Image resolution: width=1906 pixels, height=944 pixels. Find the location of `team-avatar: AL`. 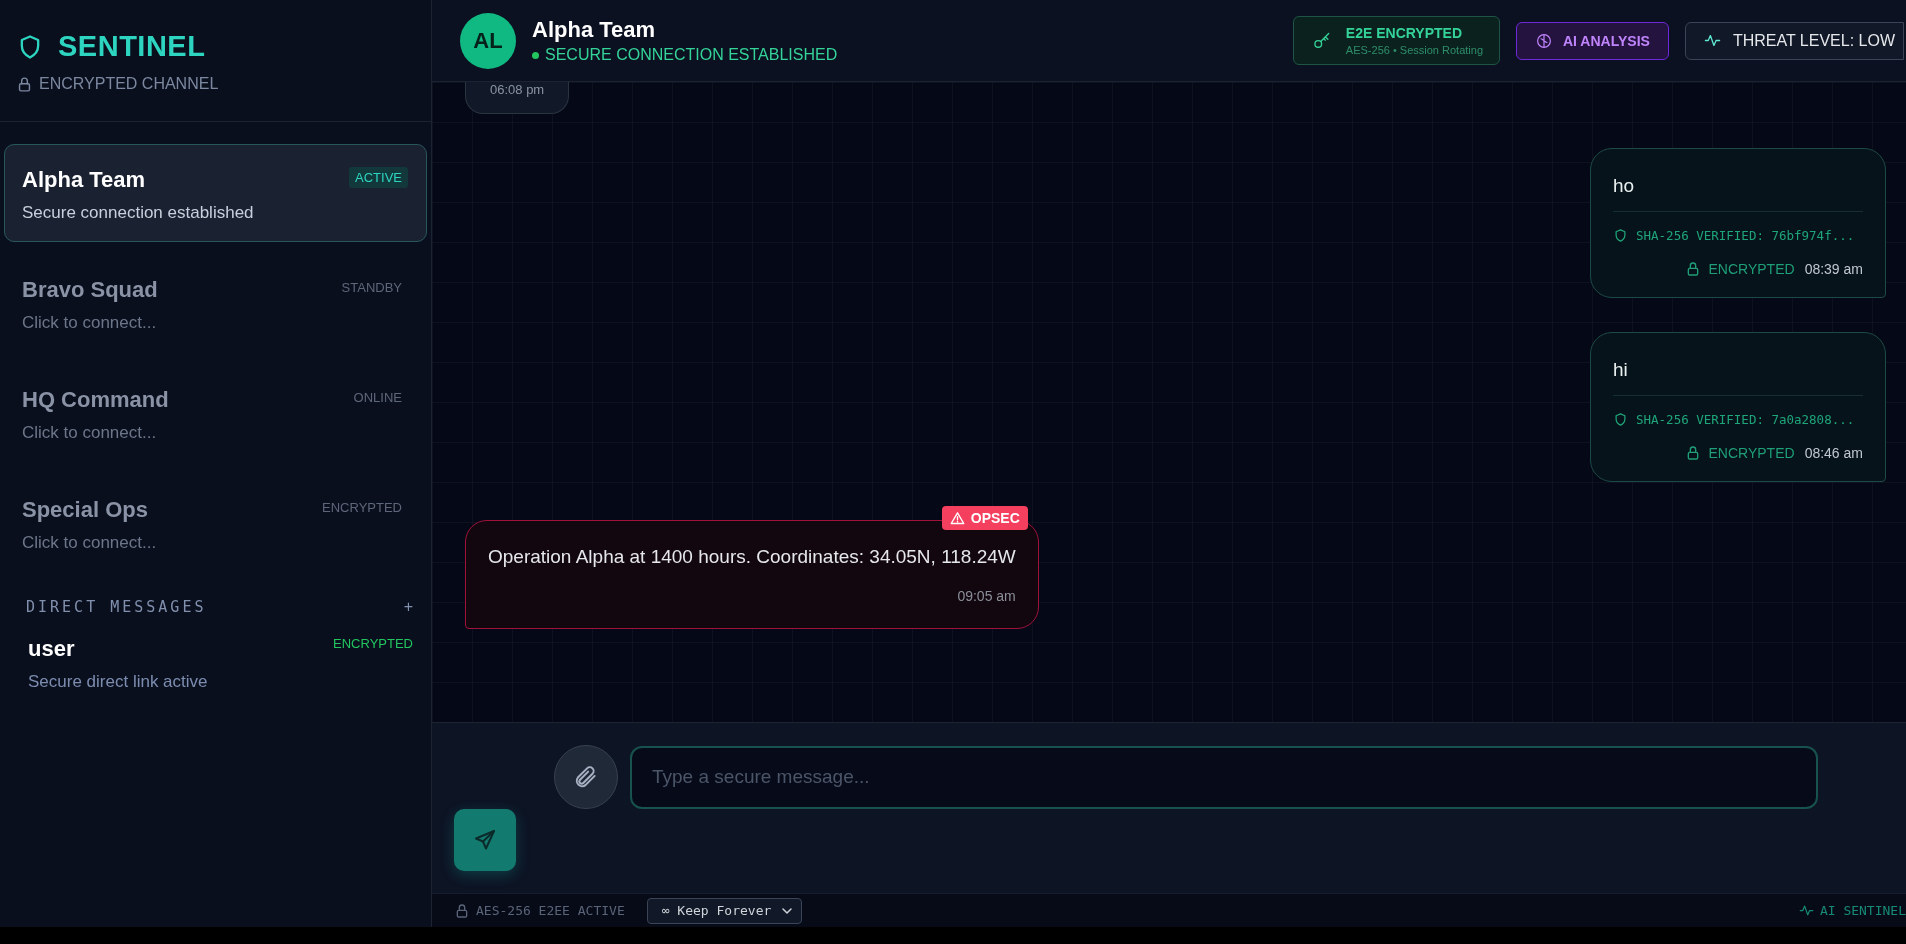

team-avatar: AL is located at coordinates (488, 40).